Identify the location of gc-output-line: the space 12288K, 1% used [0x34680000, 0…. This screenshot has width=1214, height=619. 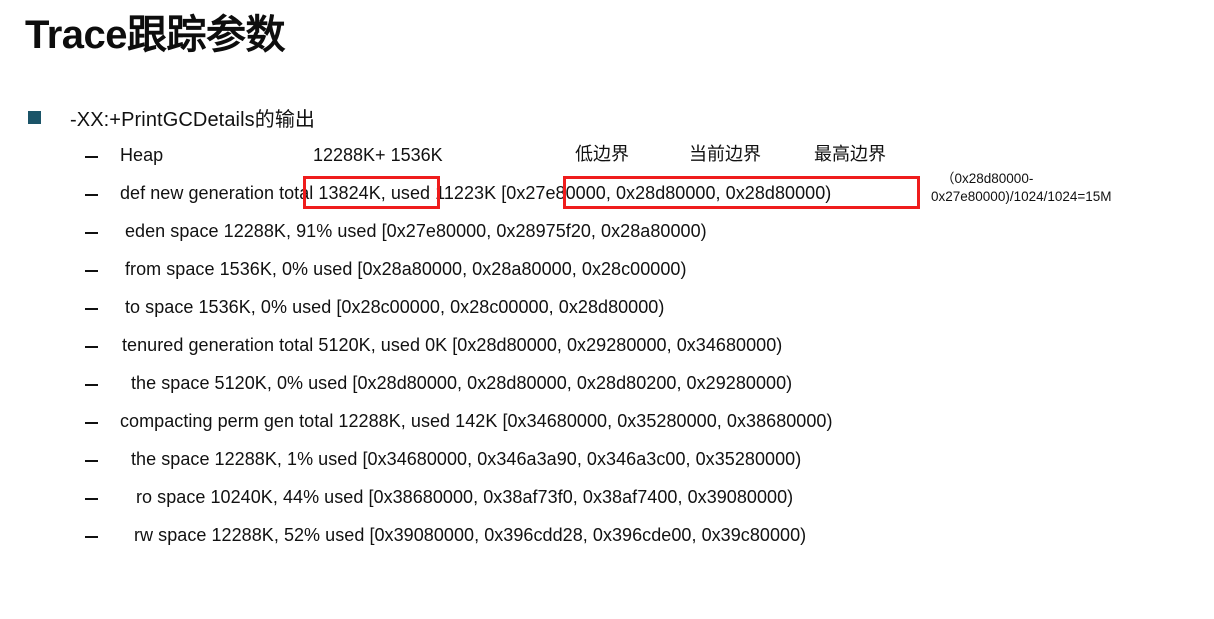
(400, 459).